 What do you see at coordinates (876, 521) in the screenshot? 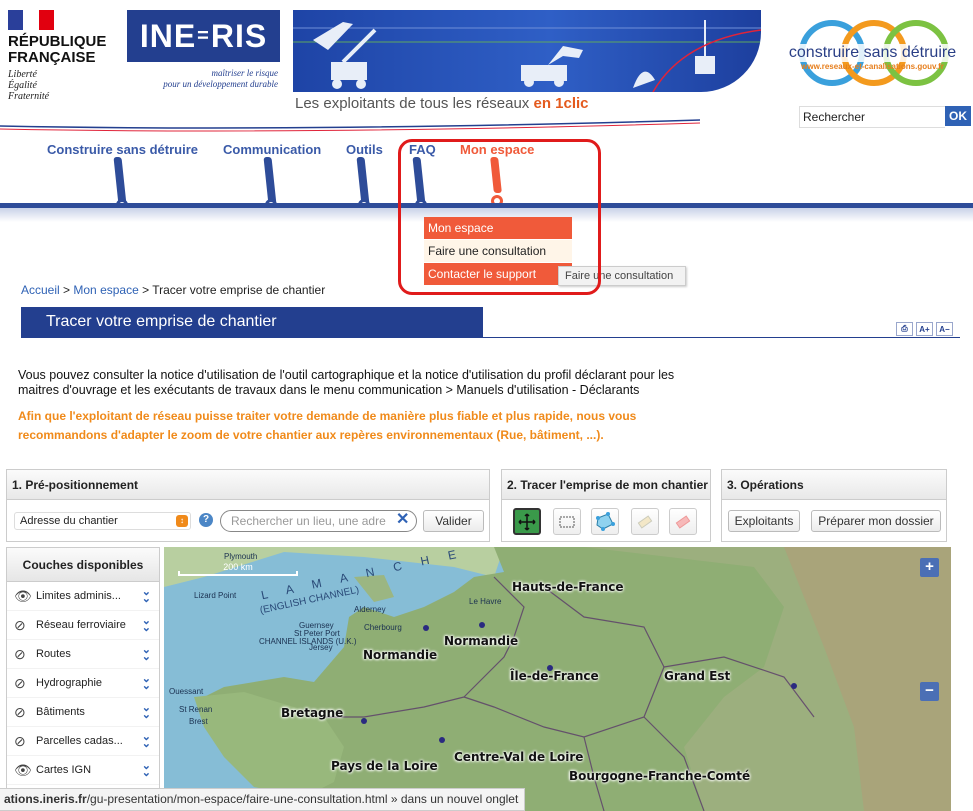
I see `preparer-dossier-button: Préparer mon dossier` at bounding box center [876, 521].